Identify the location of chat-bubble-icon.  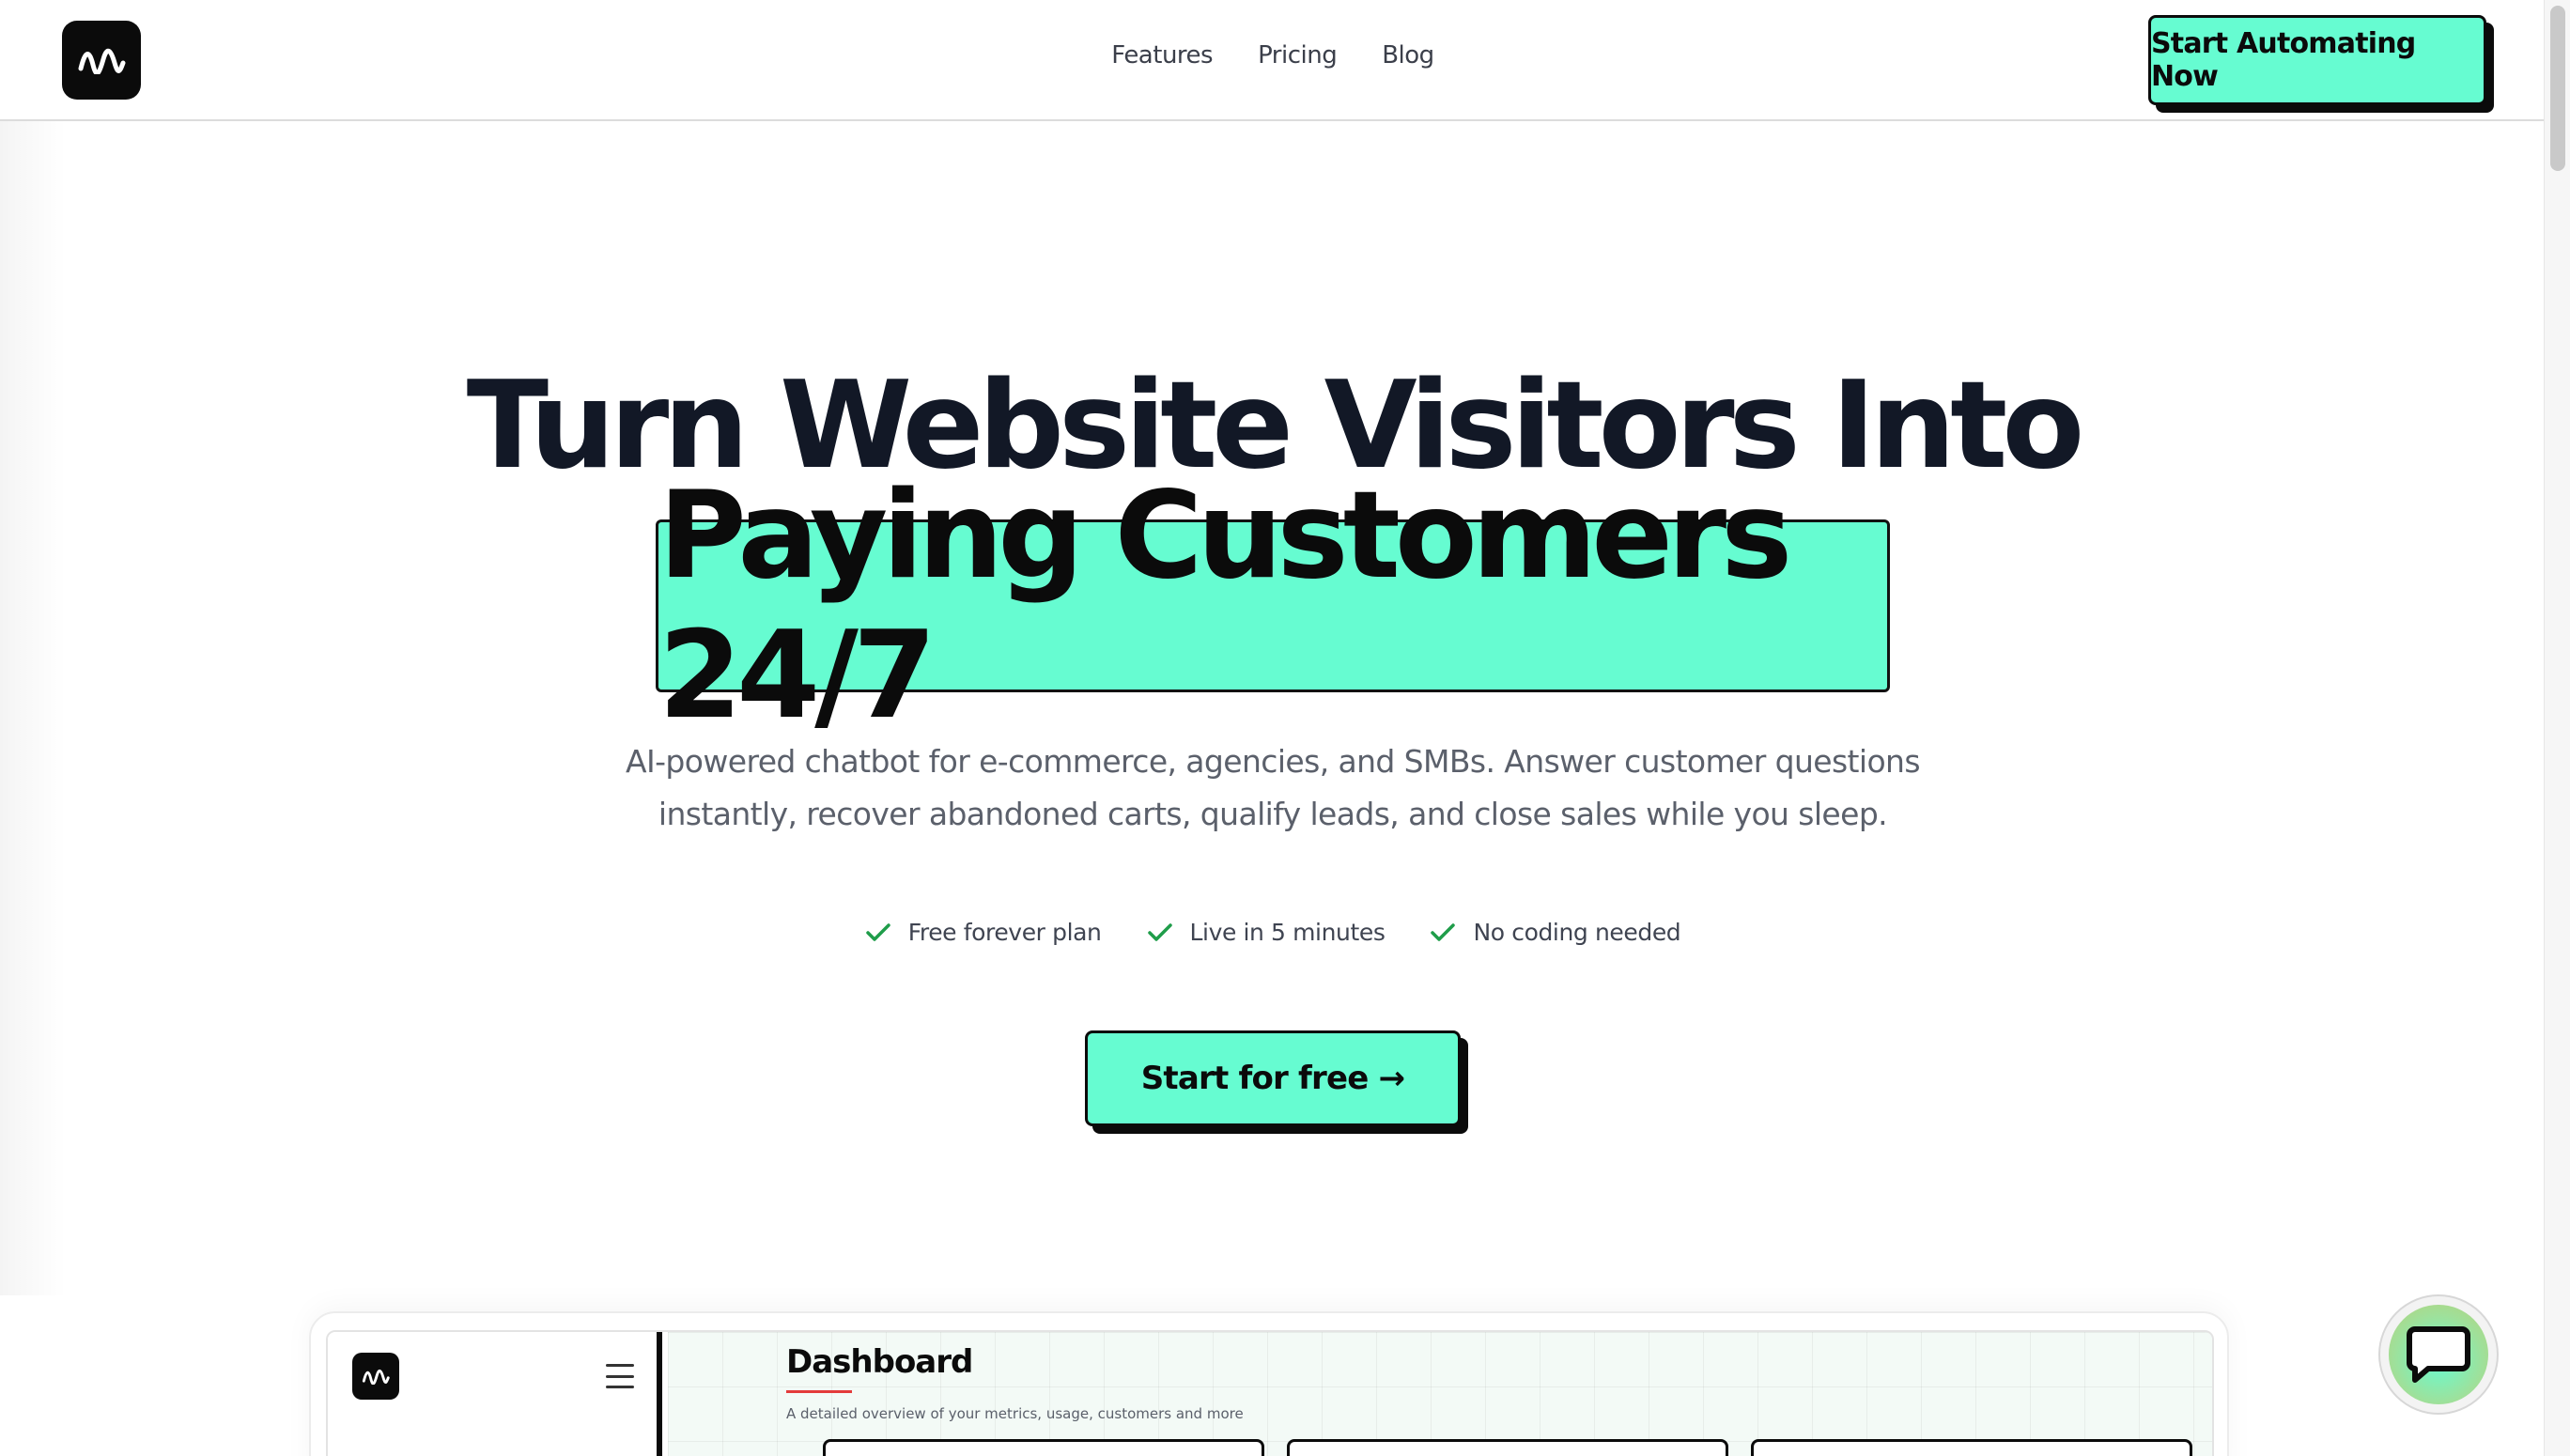
(2438, 1354).